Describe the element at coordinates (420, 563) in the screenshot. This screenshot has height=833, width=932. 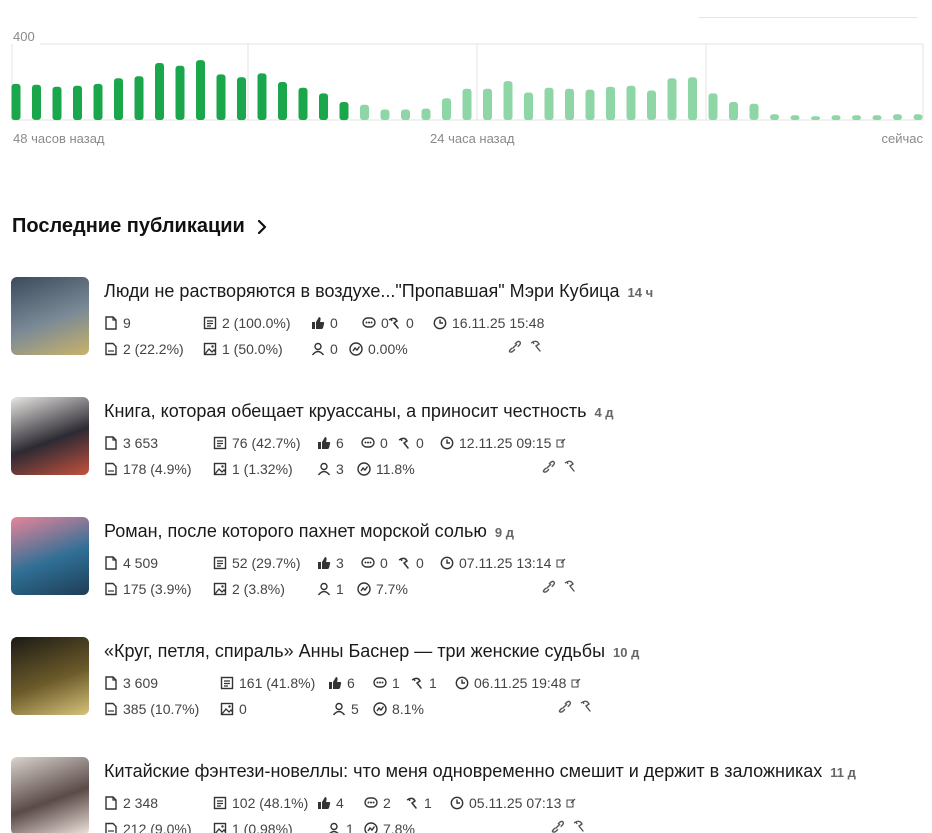
I see `reposts-stat-value: 0` at that location.